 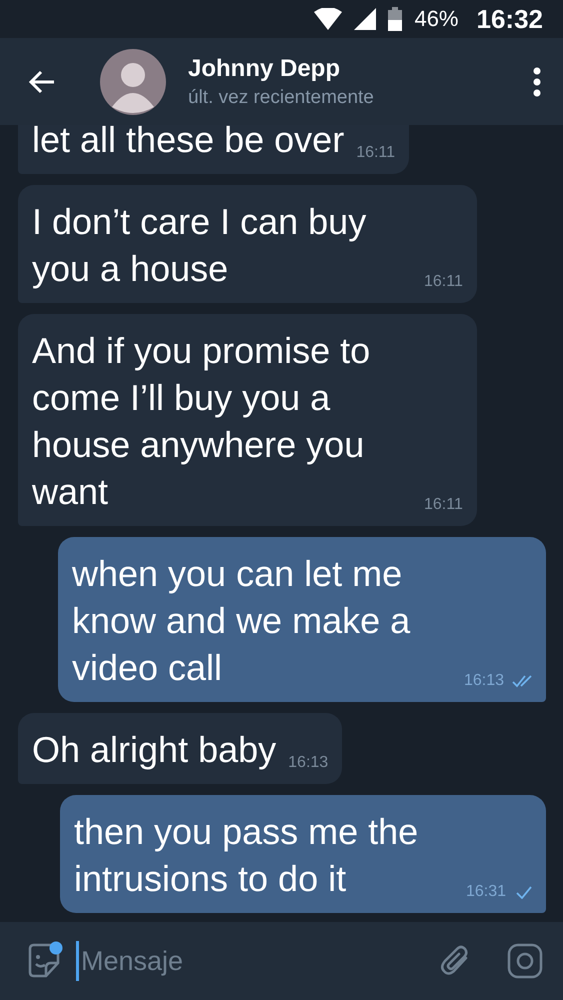 What do you see at coordinates (133, 81) in the screenshot?
I see `avatar-icon` at bounding box center [133, 81].